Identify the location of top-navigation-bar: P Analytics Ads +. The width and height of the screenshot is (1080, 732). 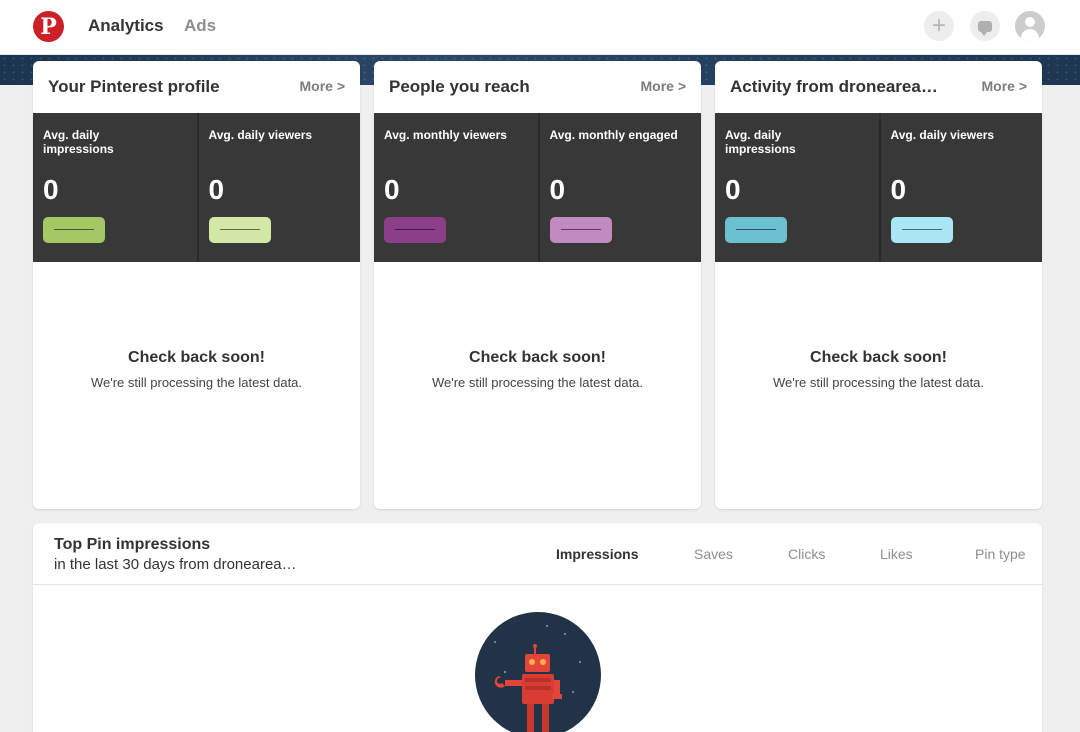
(540, 27).